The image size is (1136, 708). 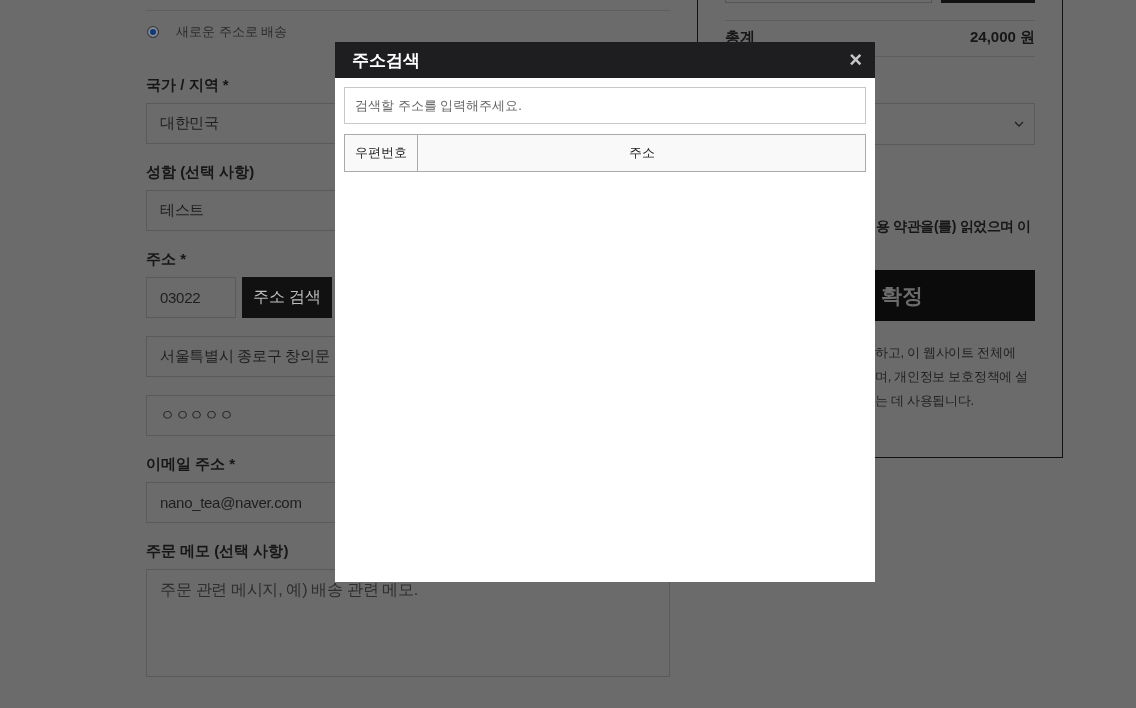 What do you see at coordinates (218, 551) in the screenshot?
I see `field-label: 주문 메모 (선택 사항)` at bounding box center [218, 551].